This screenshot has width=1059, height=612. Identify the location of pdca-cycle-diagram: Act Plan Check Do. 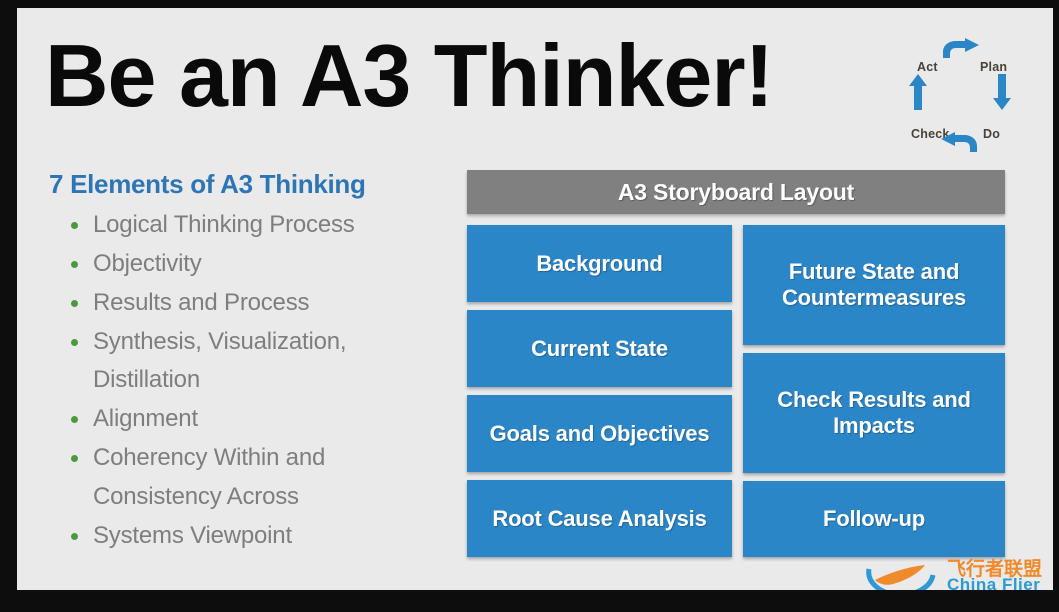
(960, 95).